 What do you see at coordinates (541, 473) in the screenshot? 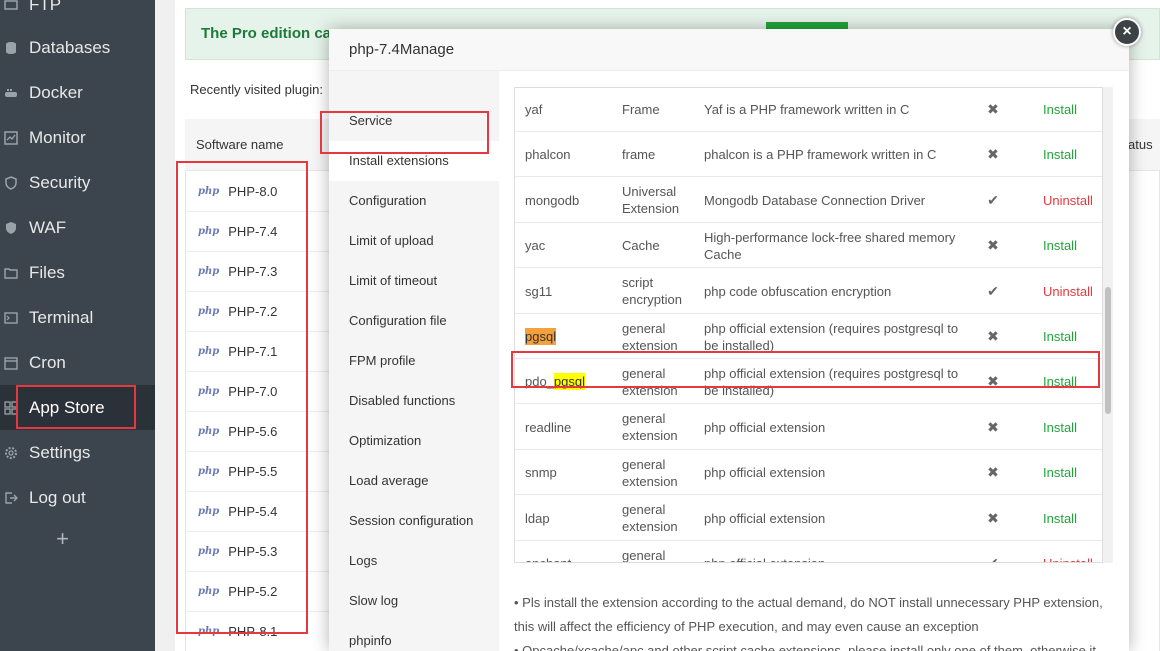
I see `extension-name: snmp` at bounding box center [541, 473].